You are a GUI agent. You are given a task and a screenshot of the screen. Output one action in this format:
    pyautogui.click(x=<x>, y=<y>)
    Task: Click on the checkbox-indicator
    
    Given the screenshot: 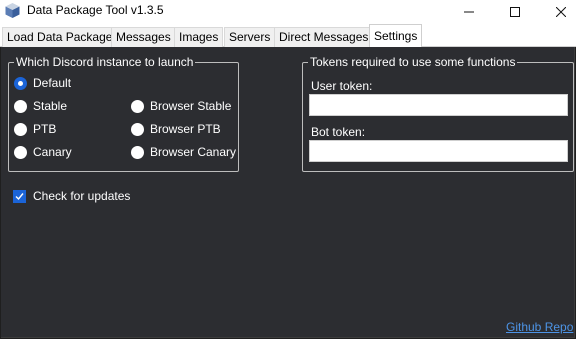 What is the action you would take?
    pyautogui.click(x=19, y=196)
    